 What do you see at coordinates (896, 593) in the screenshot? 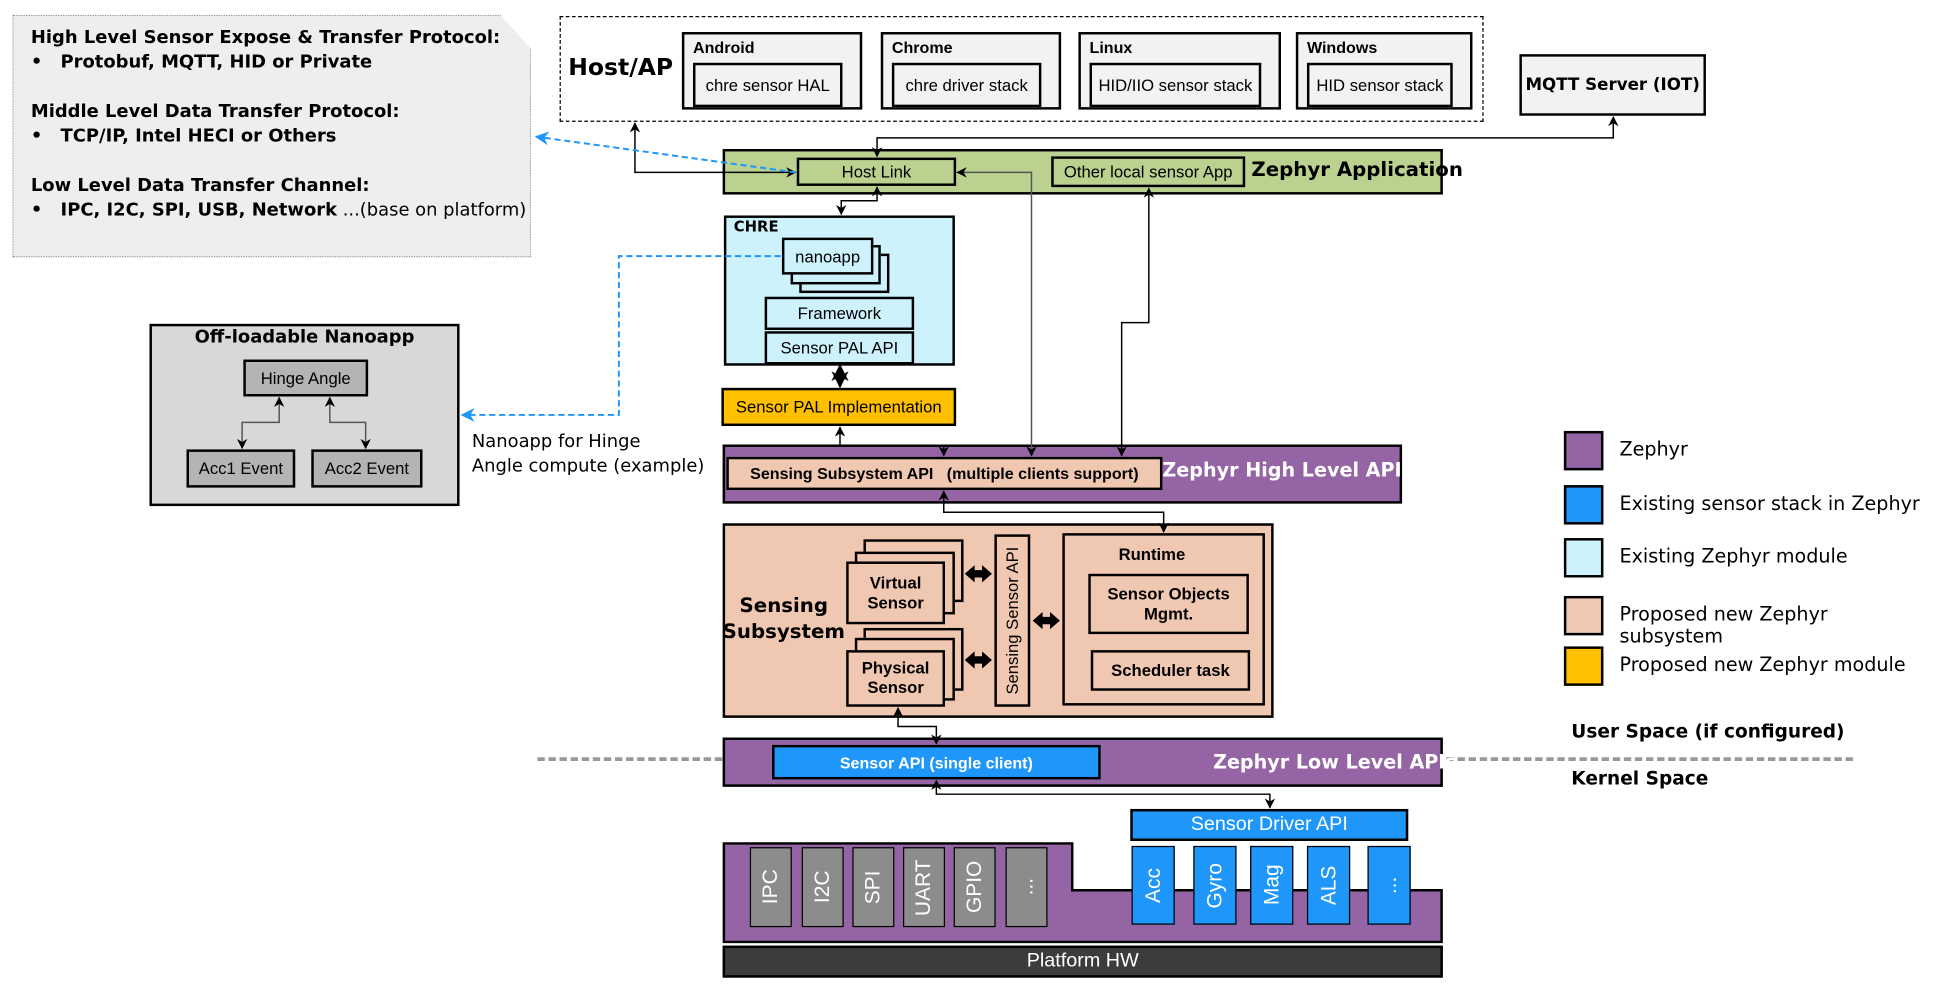
I see `virtual-sensor: Virtual Sensor` at bounding box center [896, 593].